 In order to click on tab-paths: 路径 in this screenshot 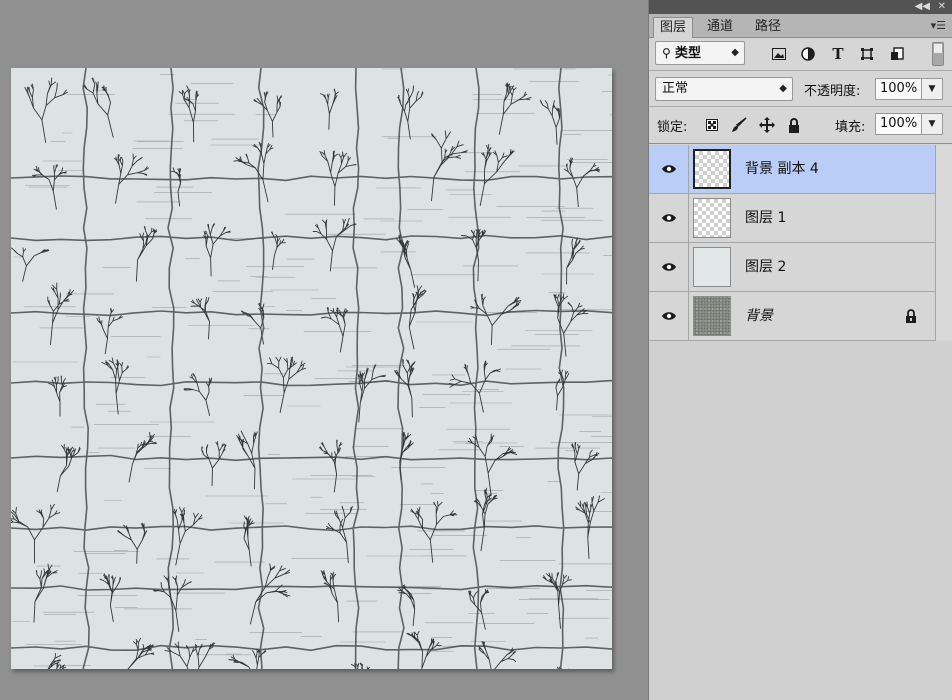, I will do `click(768, 27)`.